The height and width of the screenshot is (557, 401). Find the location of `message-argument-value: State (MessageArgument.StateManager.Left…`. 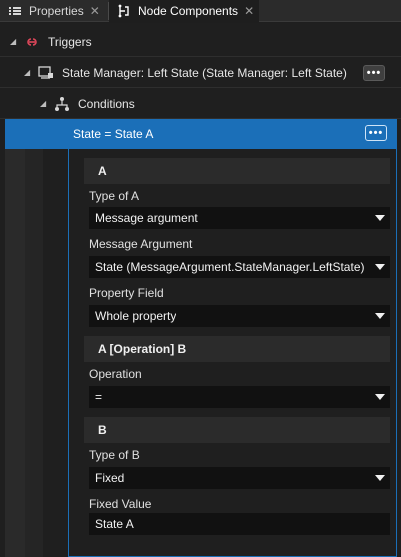

message-argument-value: State (MessageArgument.StateManager.Left… is located at coordinates (230, 267).